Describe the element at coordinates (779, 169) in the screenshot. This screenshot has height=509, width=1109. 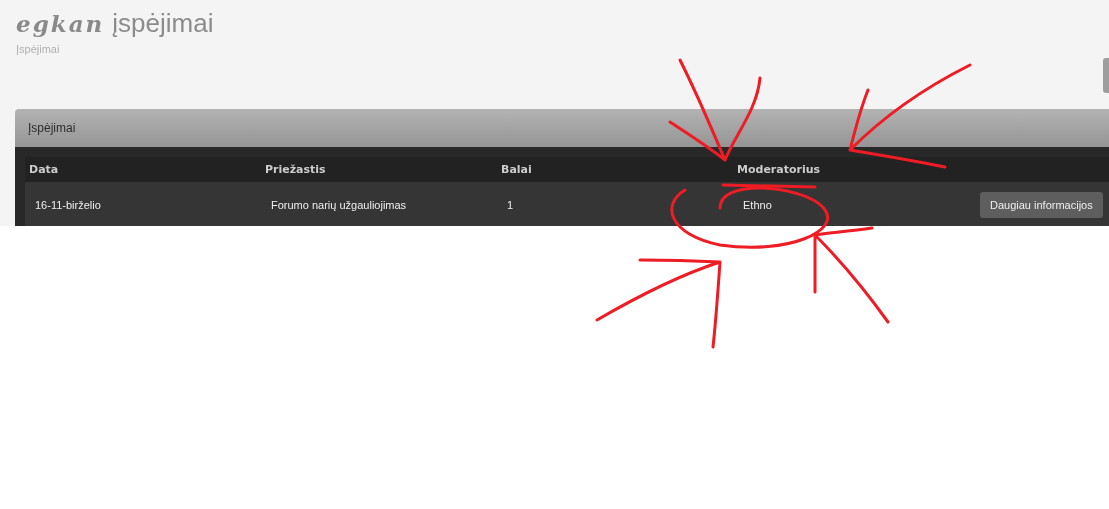
I see `column-header: Moderatorius` at that location.